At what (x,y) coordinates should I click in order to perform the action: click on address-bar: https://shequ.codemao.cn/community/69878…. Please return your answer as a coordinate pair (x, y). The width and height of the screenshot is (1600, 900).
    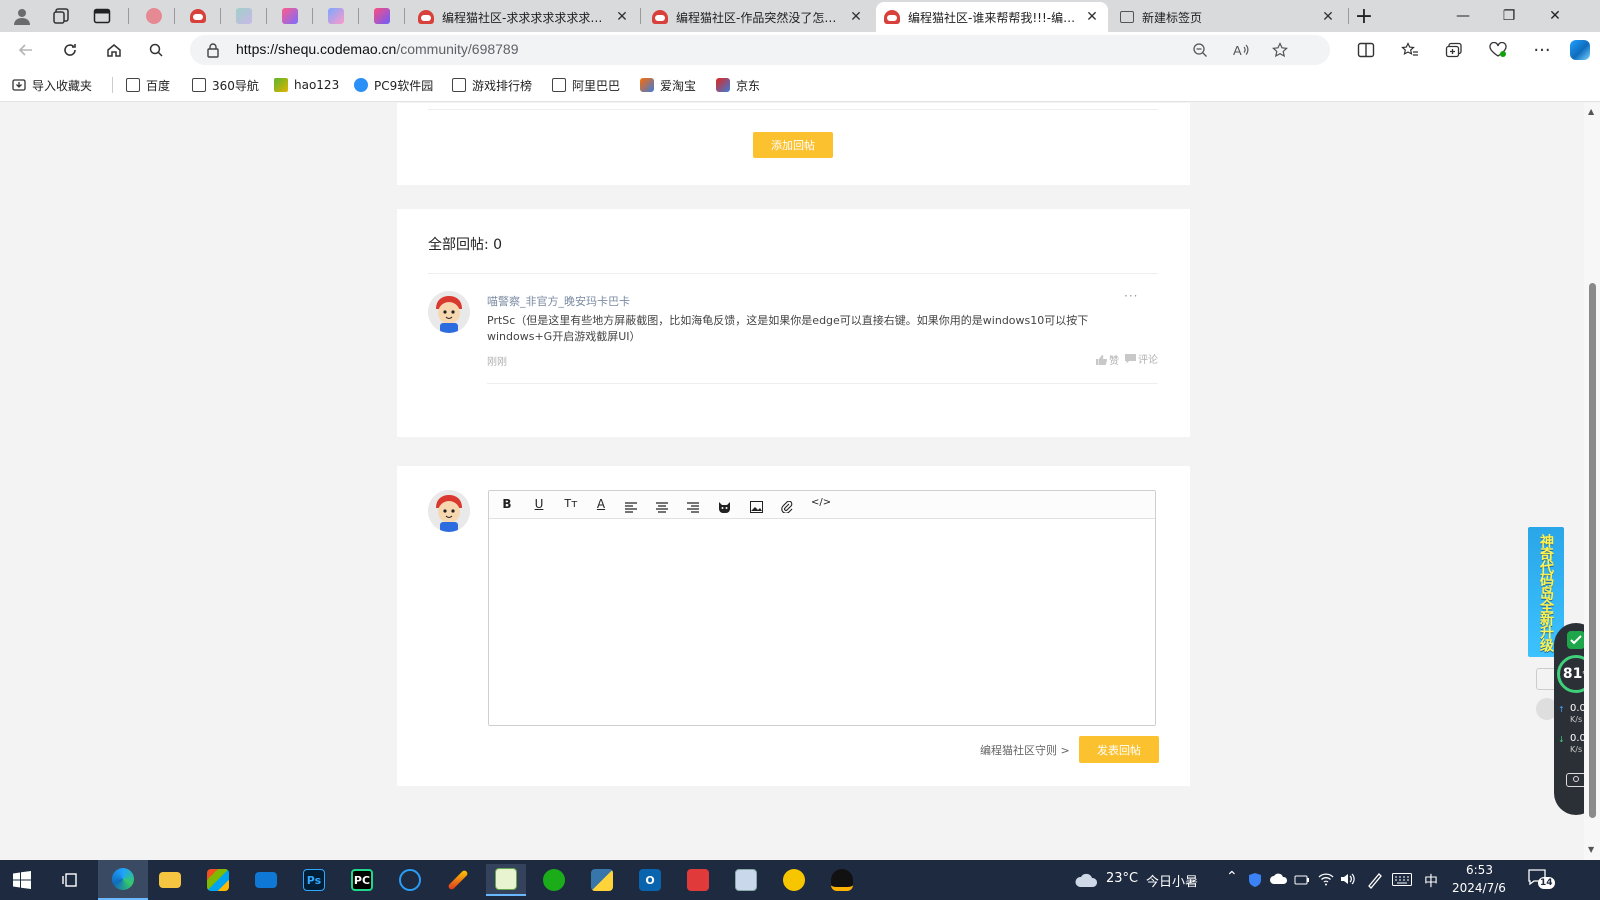
    Looking at the image, I should click on (760, 50).